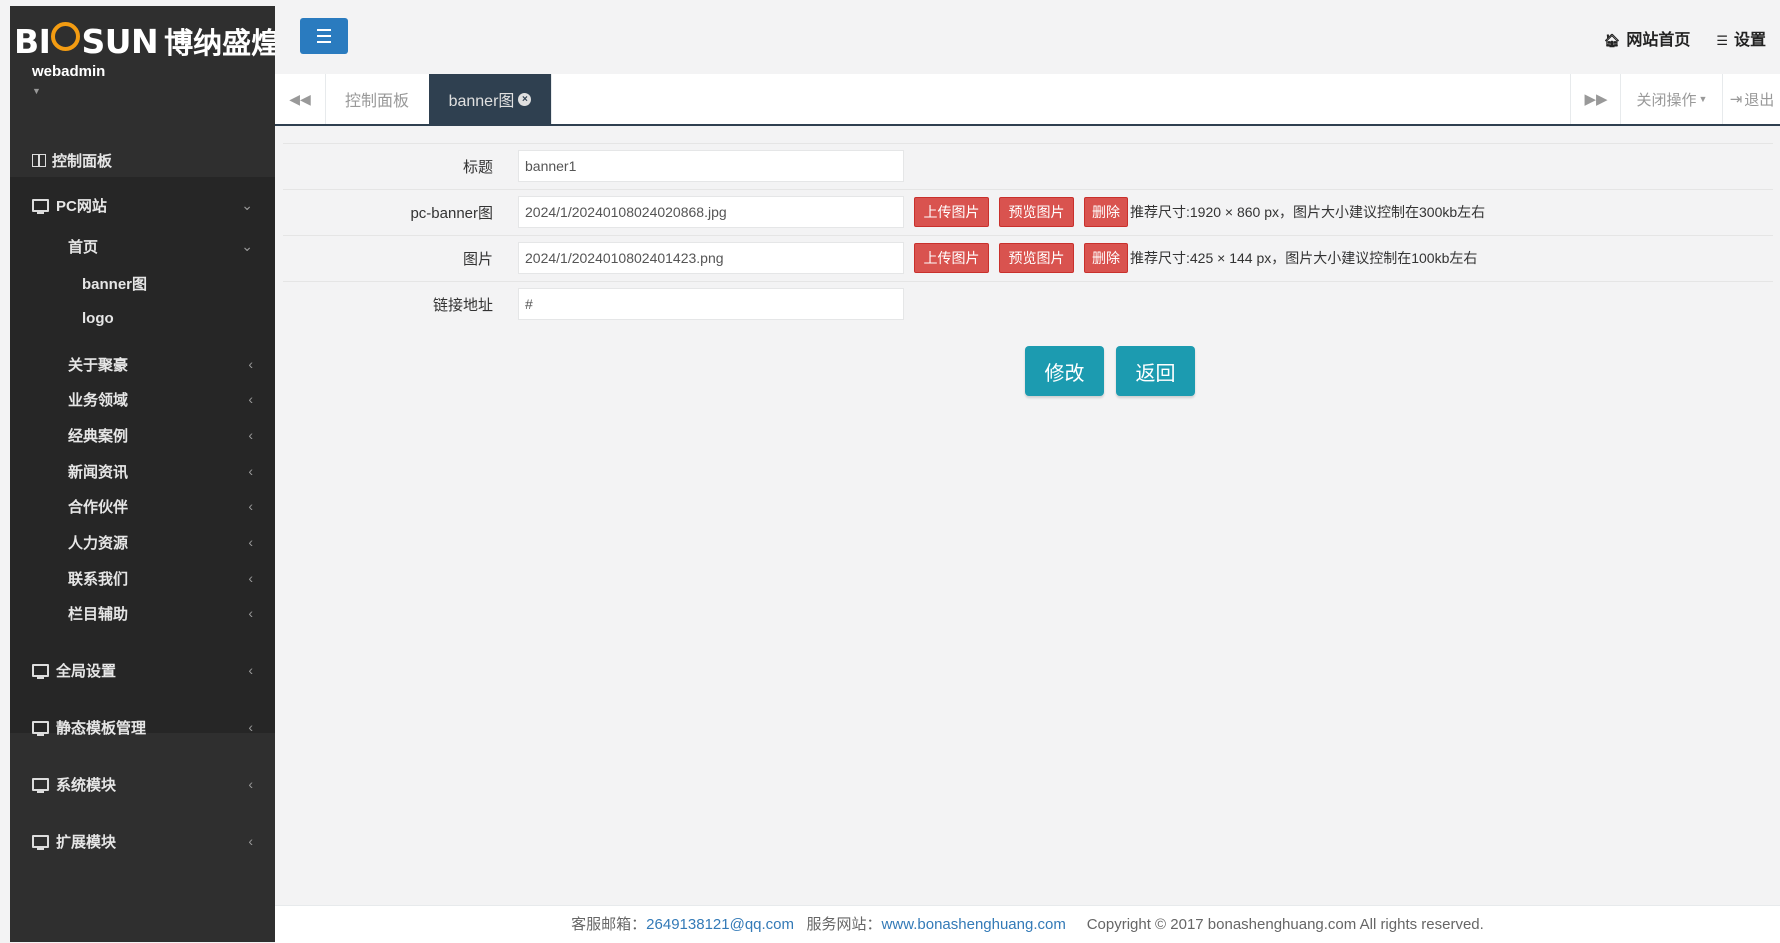  Describe the element at coordinates (142, 784) in the screenshot. I see `sidebar-item-system-modules: 系统模块 ‹` at that location.